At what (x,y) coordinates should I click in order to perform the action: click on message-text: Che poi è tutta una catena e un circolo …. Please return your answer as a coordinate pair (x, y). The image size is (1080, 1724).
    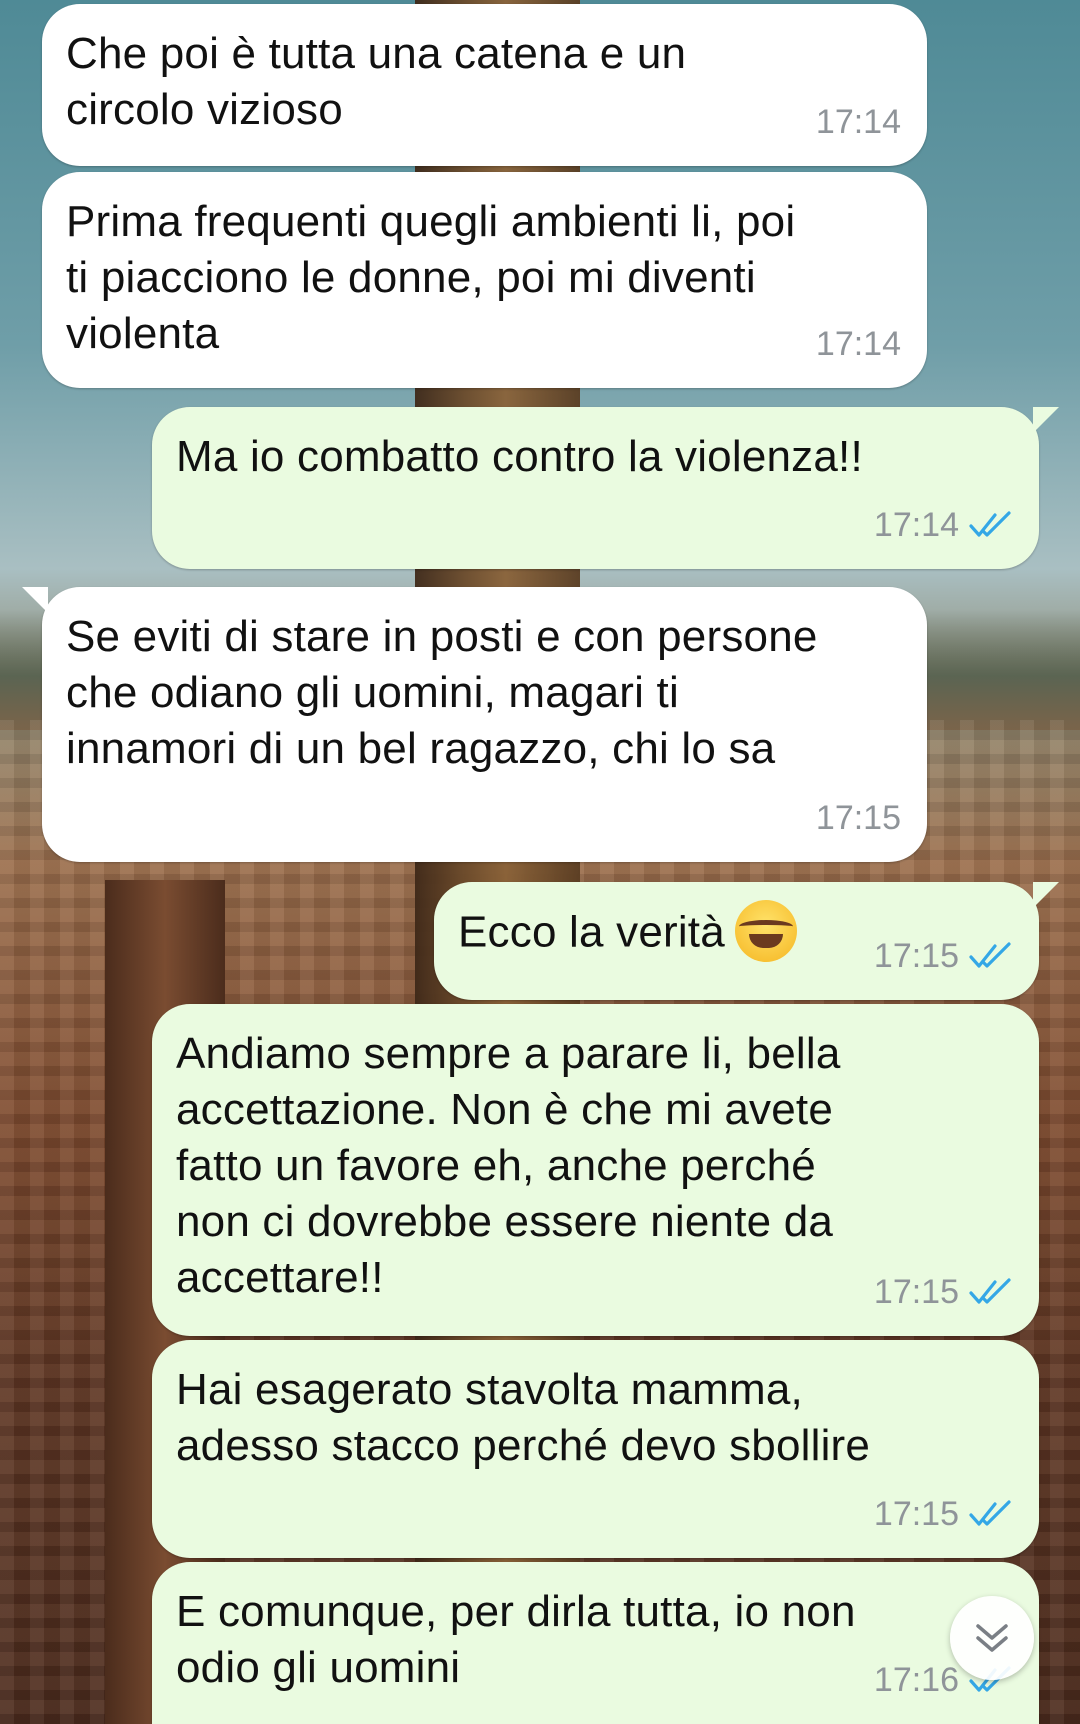
    Looking at the image, I should click on (376, 81).